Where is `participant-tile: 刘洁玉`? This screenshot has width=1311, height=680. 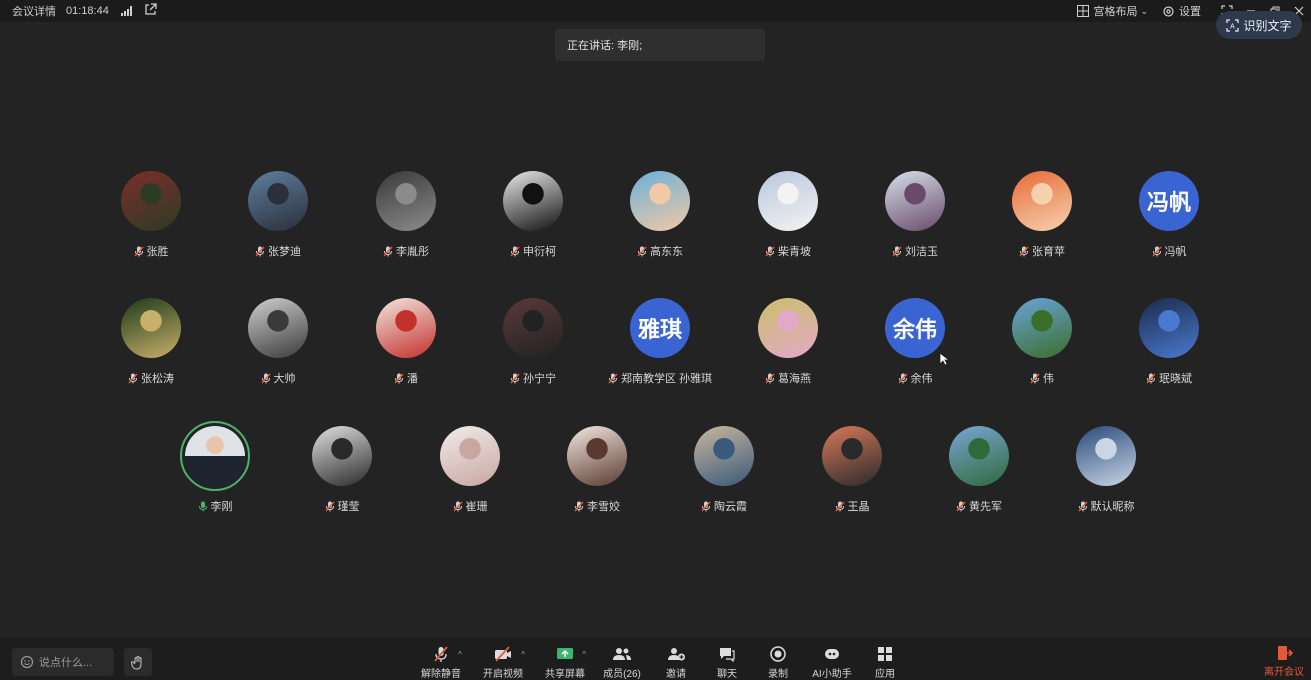 participant-tile: 刘洁玉 is located at coordinates (915, 217).